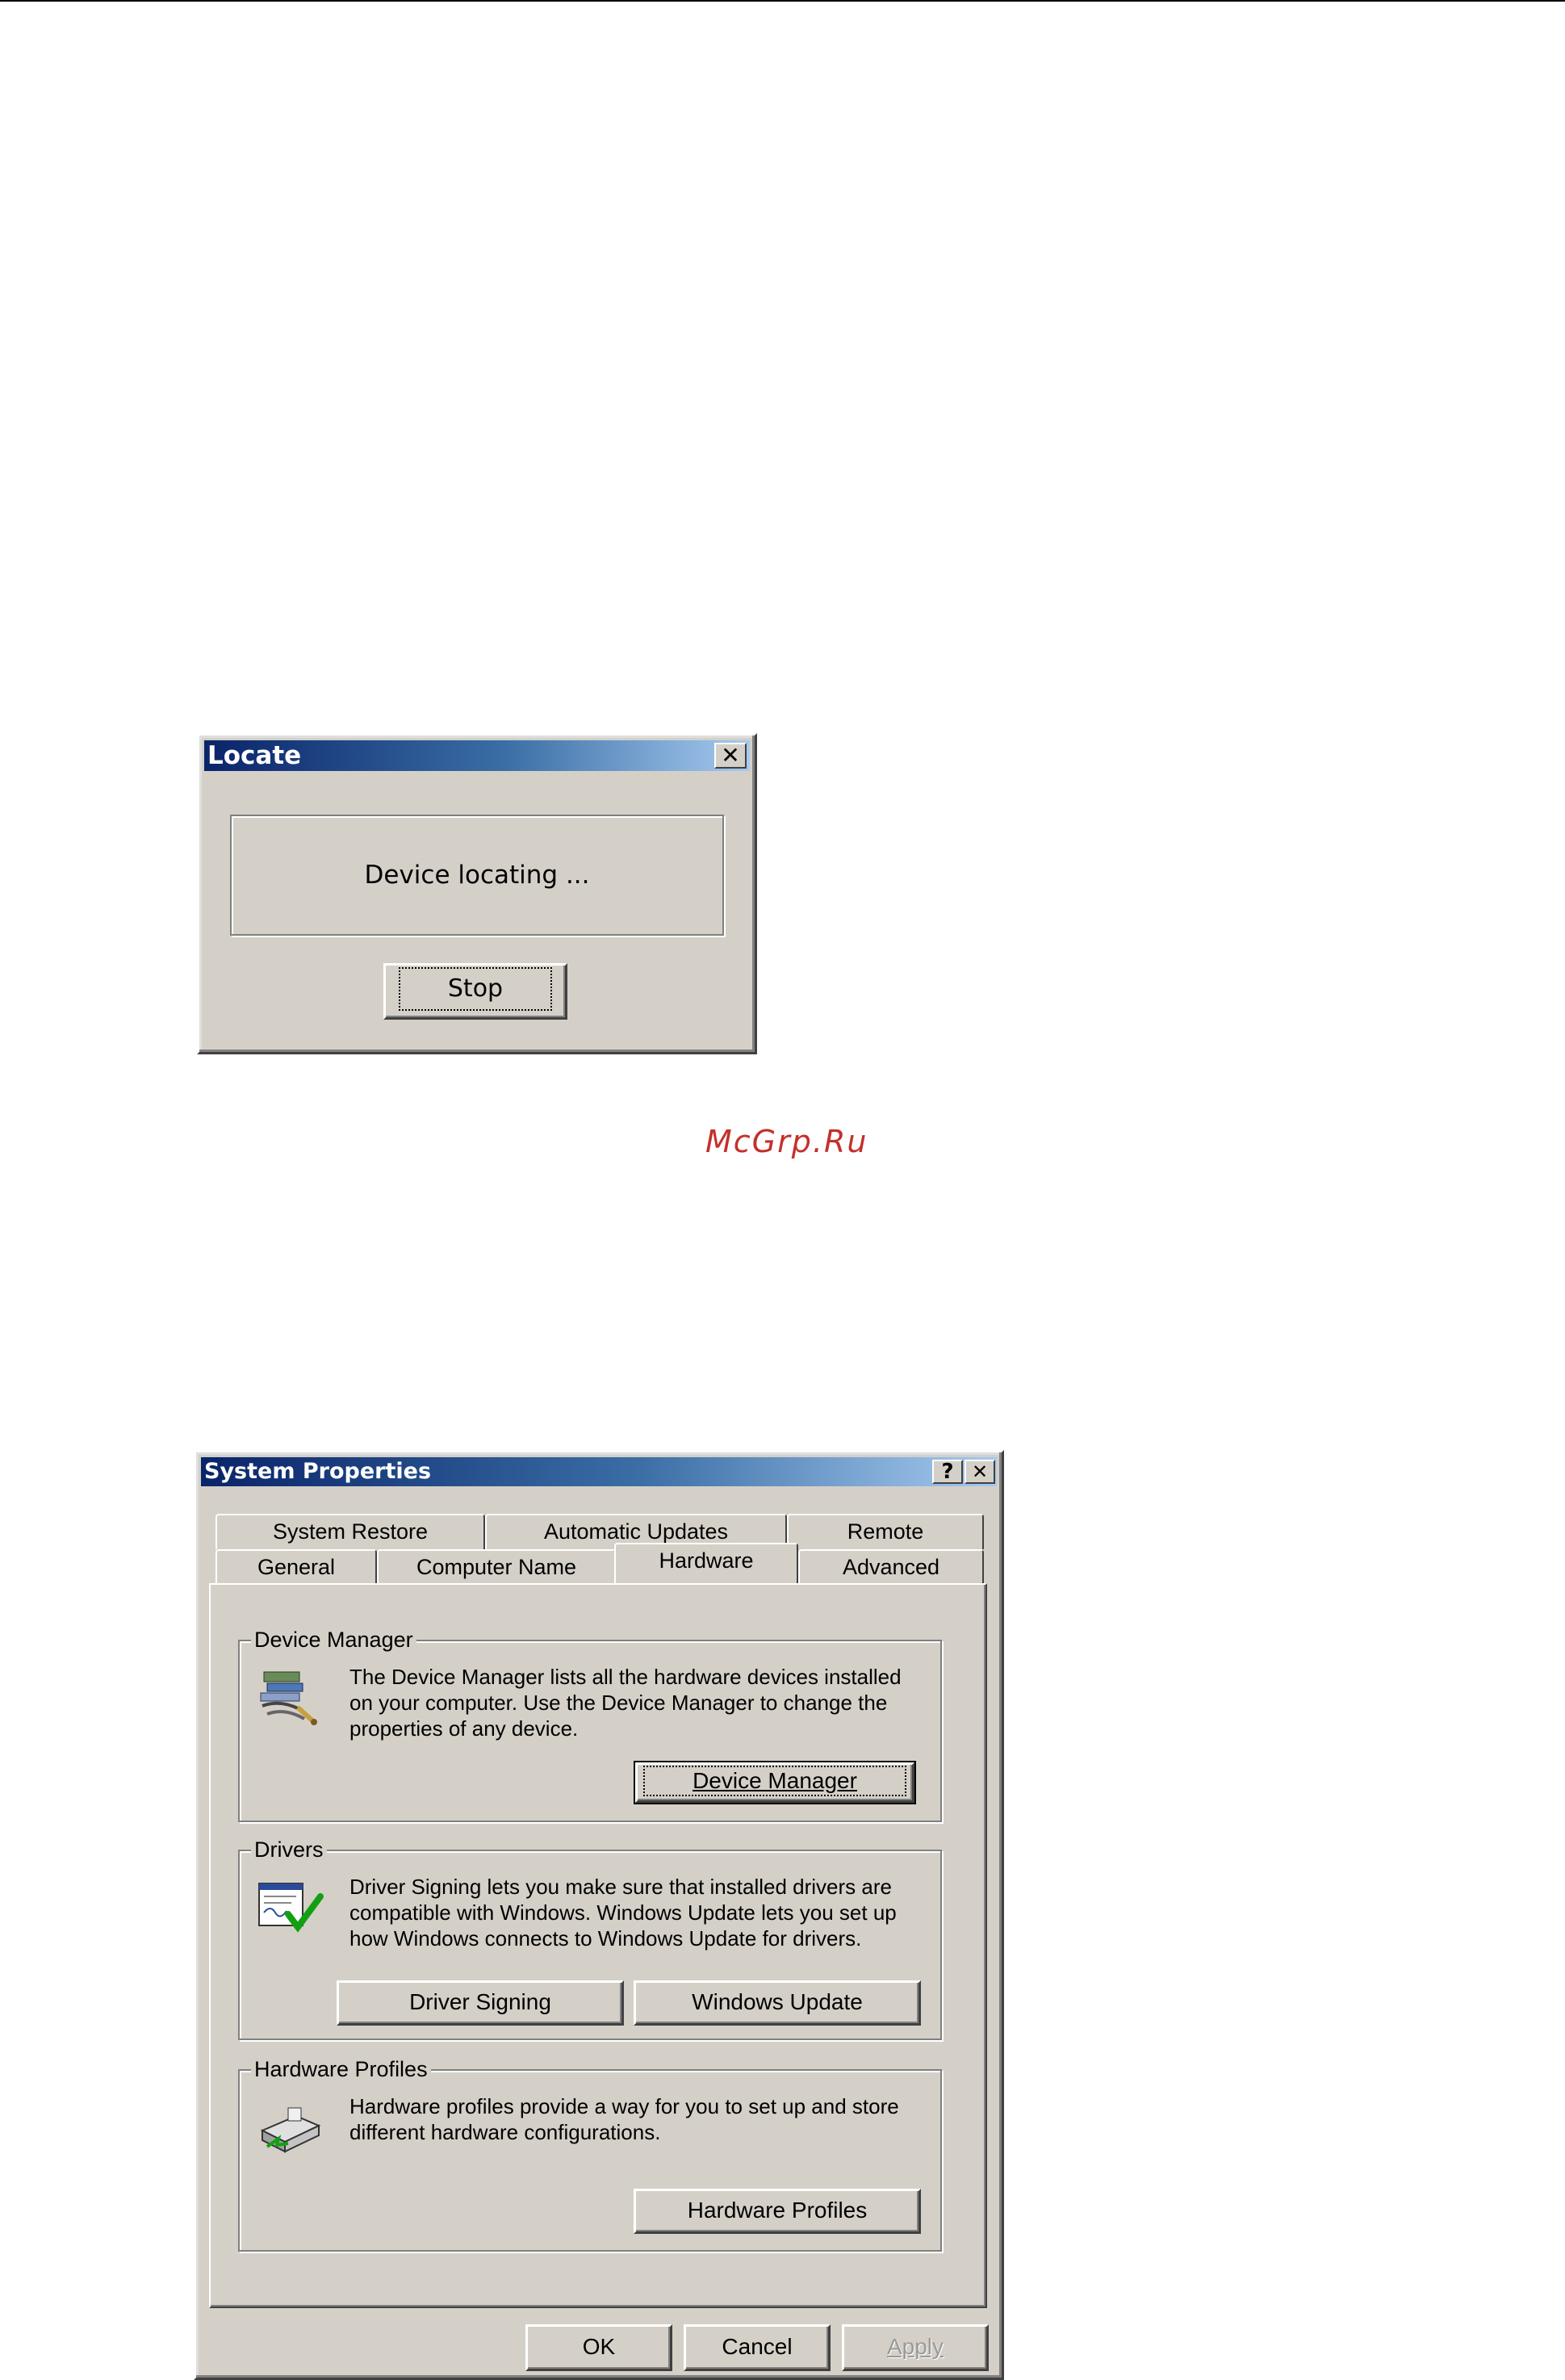  I want to click on driver-signing-button-text: Driver Signing, so click(480, 2001).